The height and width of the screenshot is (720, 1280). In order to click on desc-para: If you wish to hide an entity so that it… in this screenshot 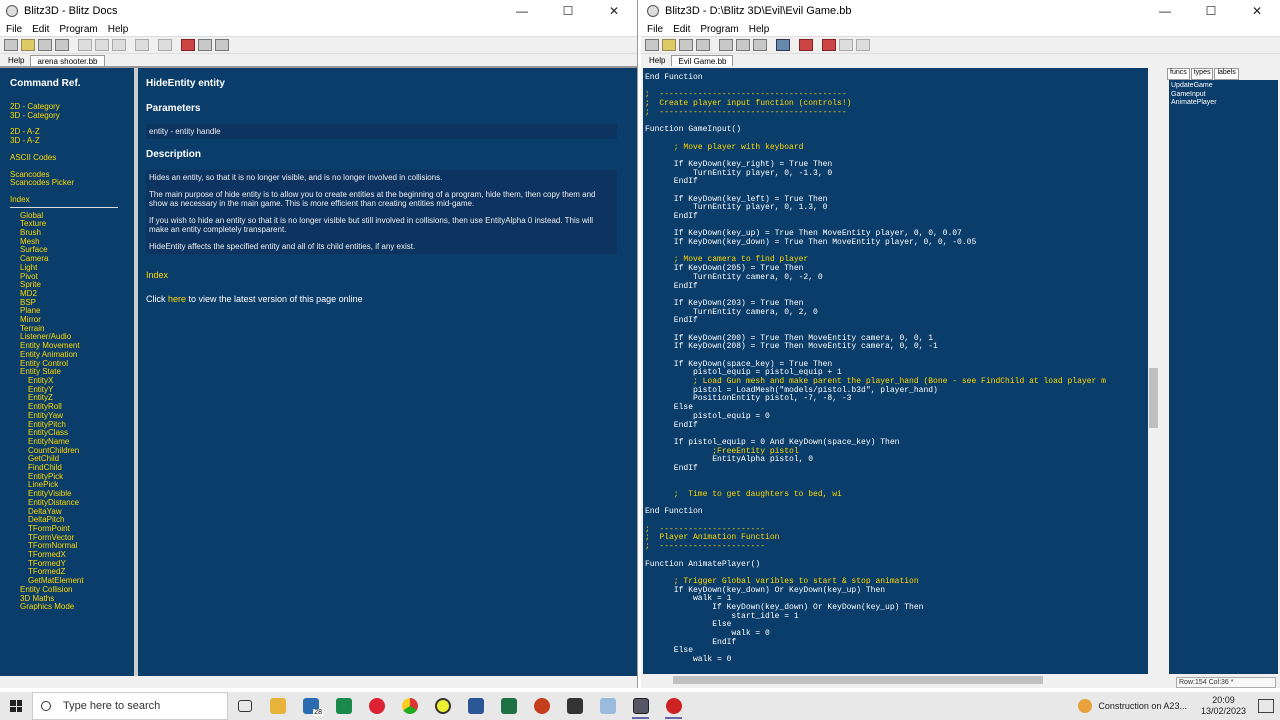, I will do `click(371, 225)`.